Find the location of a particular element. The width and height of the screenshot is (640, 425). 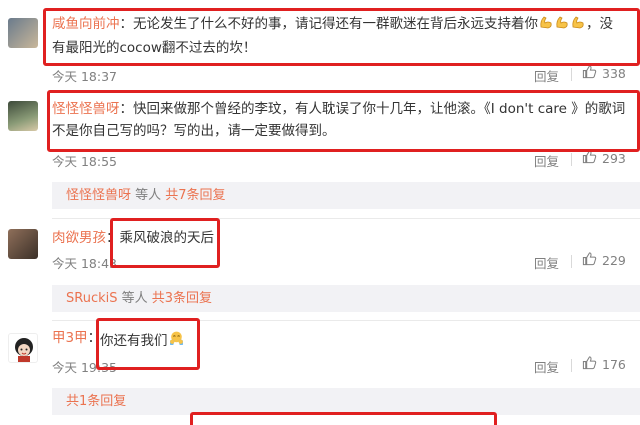

comment-time: 今天 18:43 is located at coordinates (84, 263).